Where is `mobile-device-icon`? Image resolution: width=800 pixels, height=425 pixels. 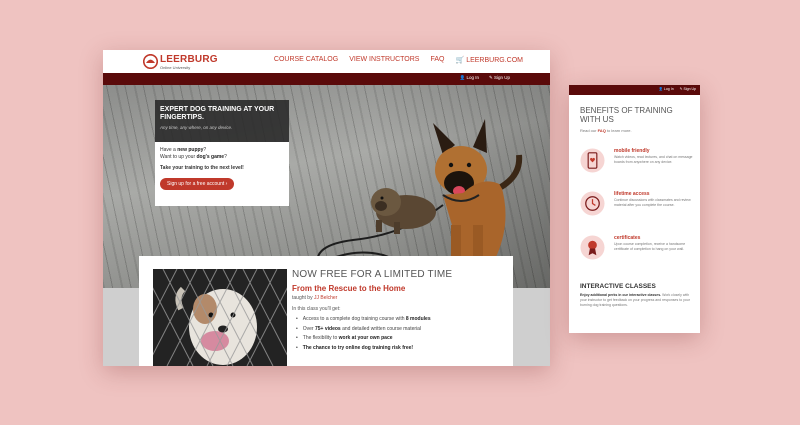 mobile-device-icon is located at coordinates (592, 160).